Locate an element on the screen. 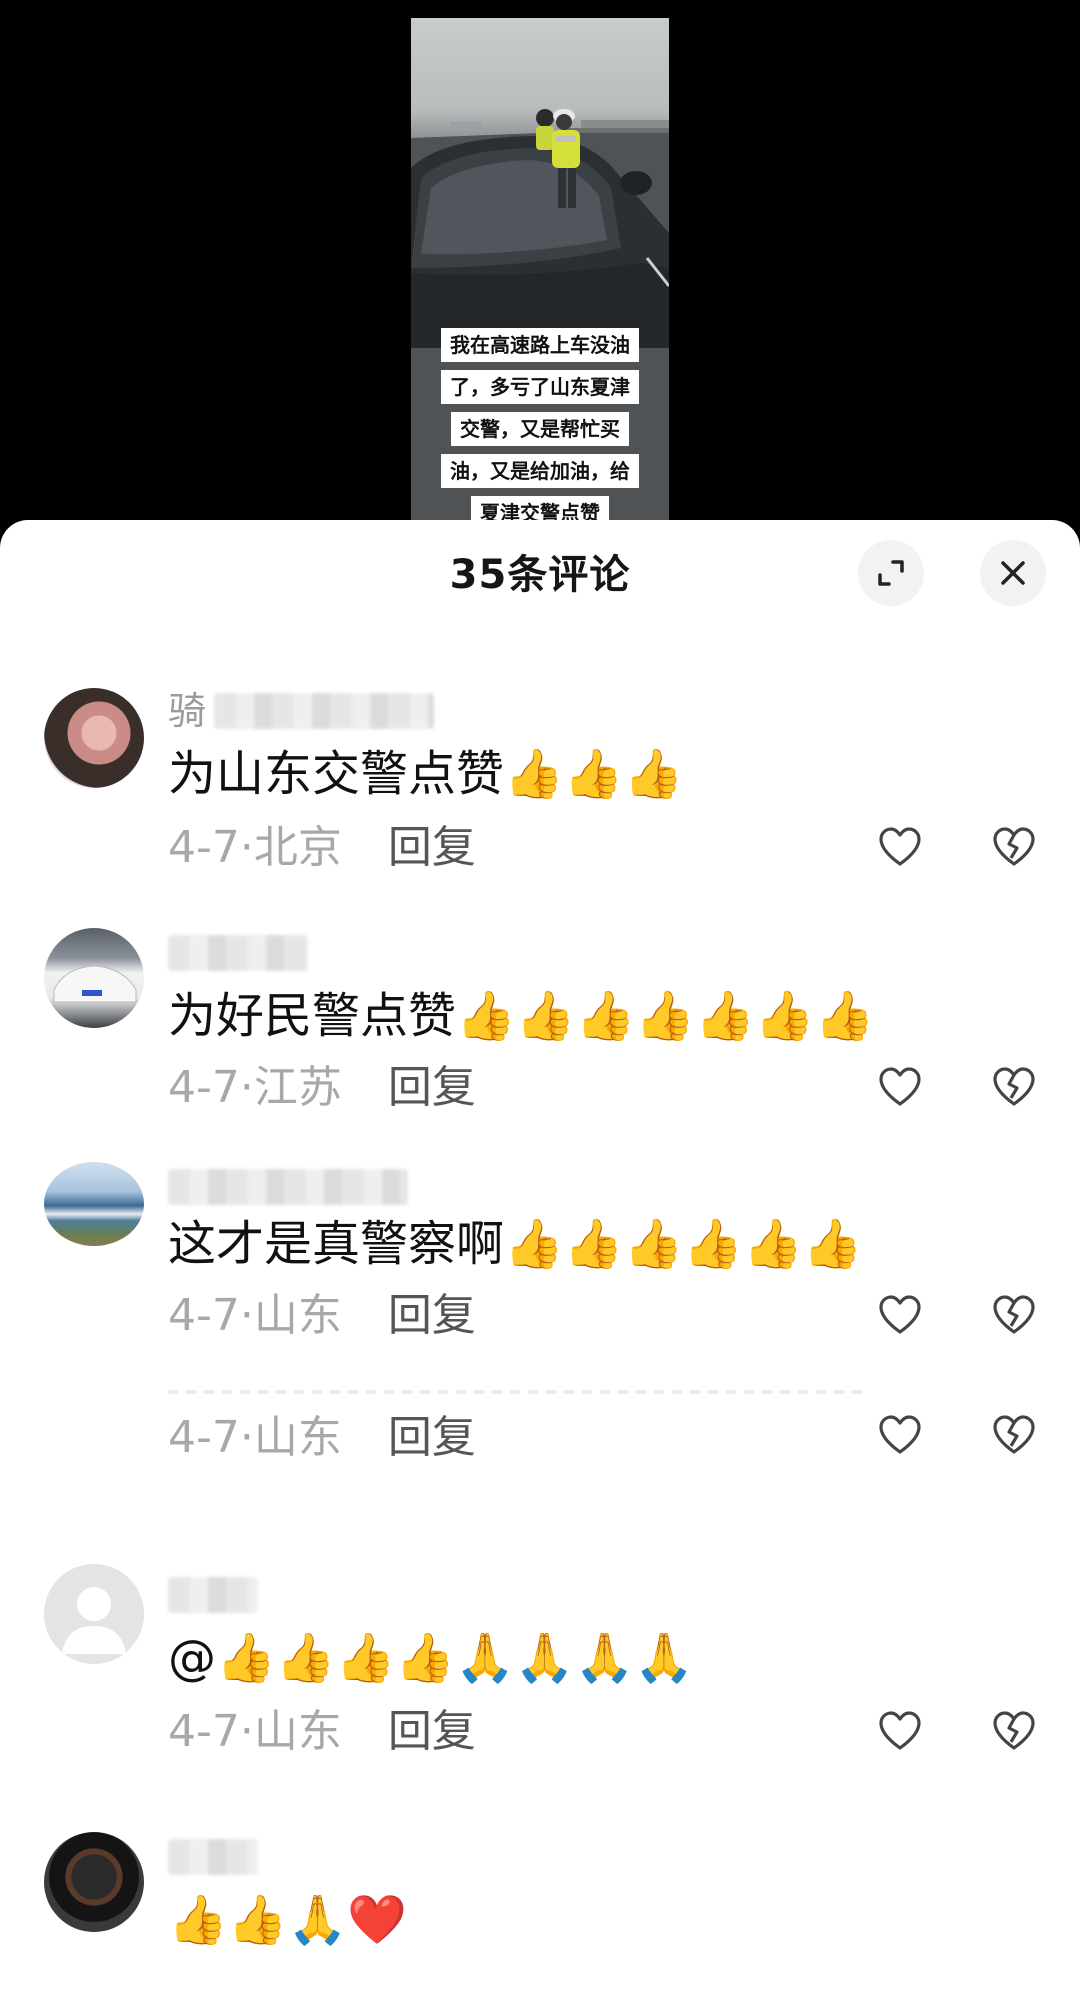 This screenshot has height=1994, width=1080. comment-meta: 4-7·江苏 回复 is located at coordinates (322, 1088).